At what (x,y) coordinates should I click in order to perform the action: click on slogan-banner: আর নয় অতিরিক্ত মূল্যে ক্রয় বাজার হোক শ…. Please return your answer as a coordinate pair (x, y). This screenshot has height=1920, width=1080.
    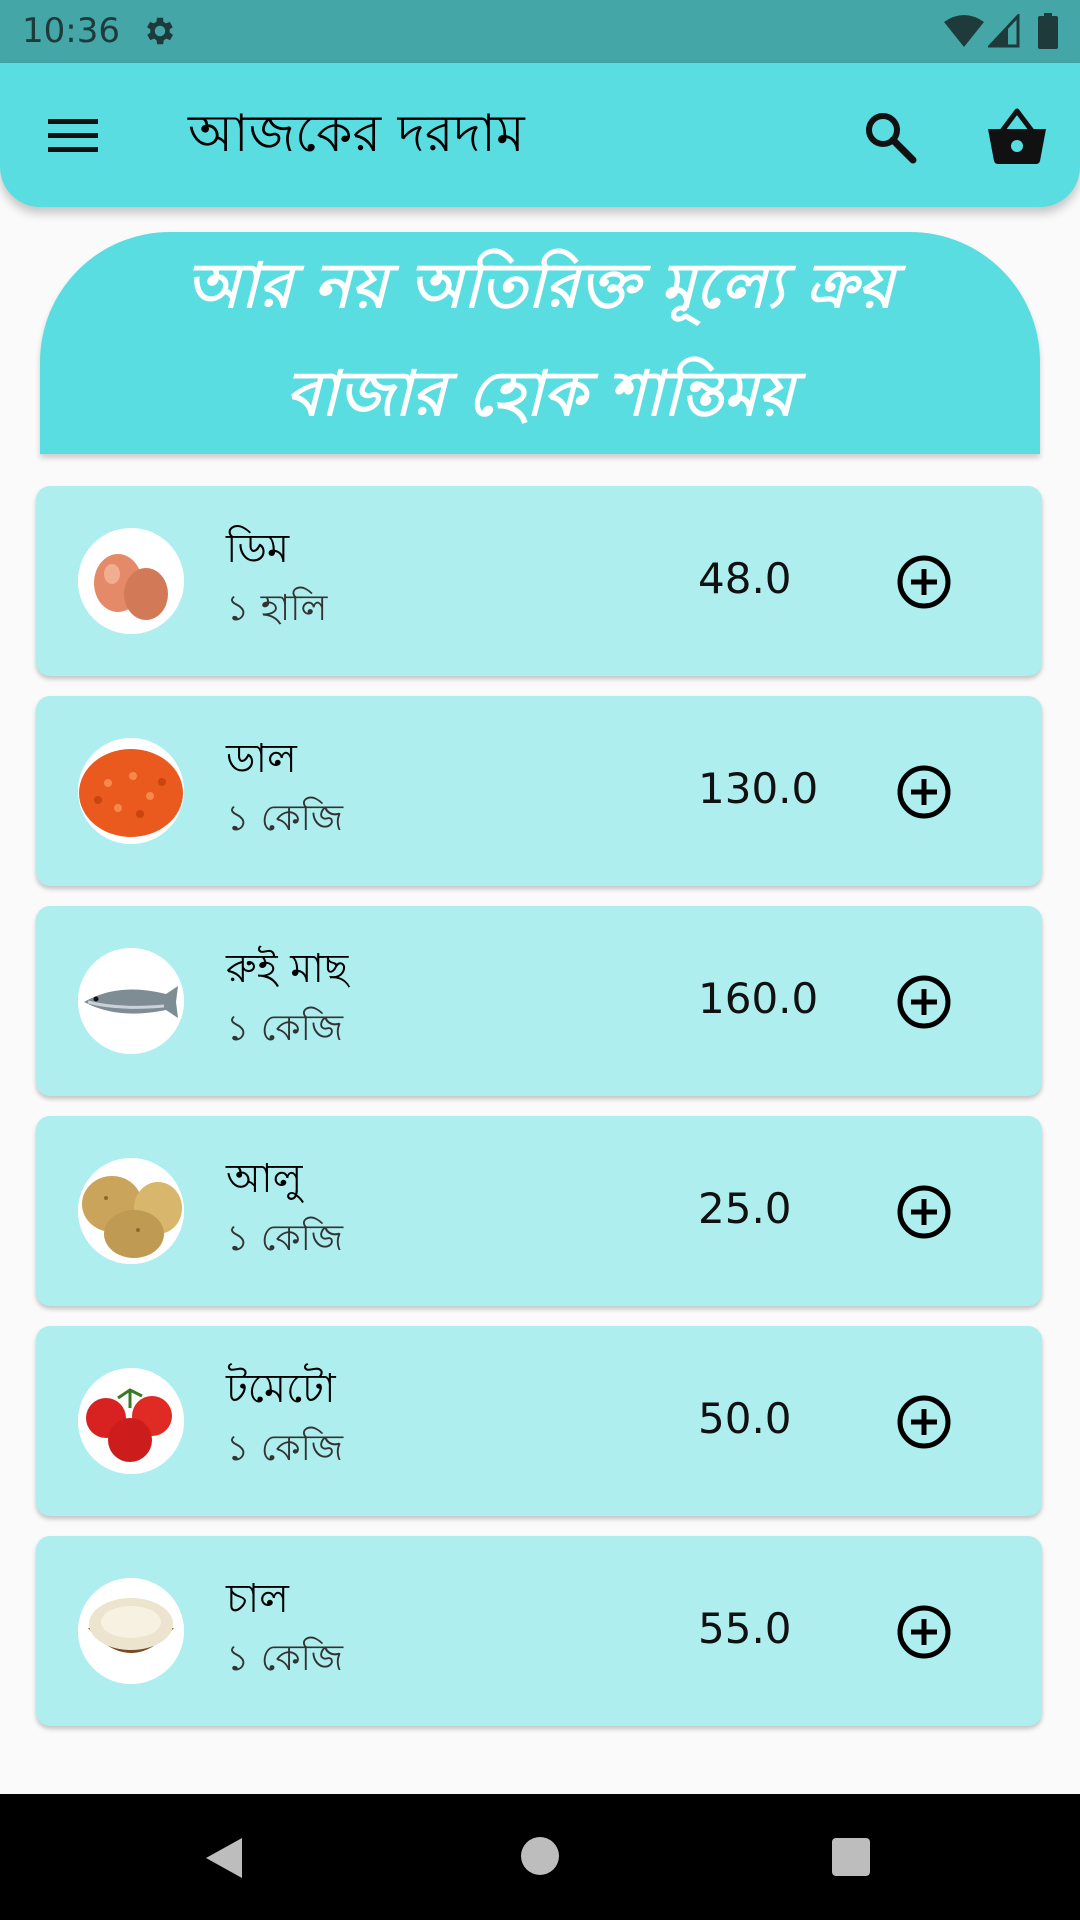
    Looking at the image, I should click on (540, 343).